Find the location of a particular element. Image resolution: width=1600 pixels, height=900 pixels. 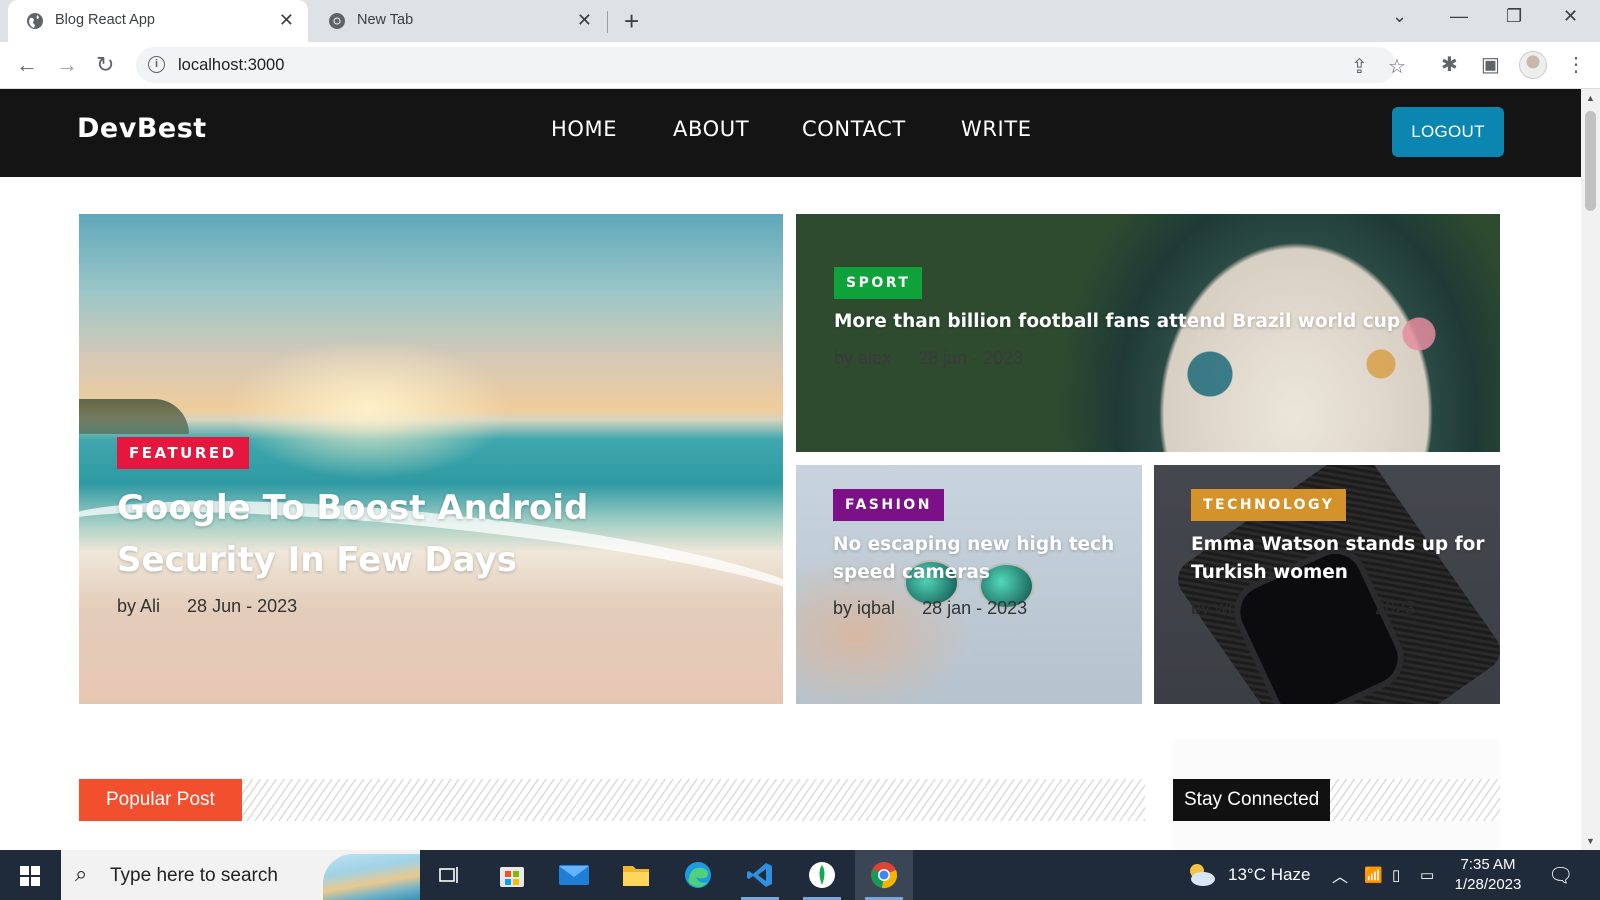

edge-browser-icon is located at coordinates (698, 875).